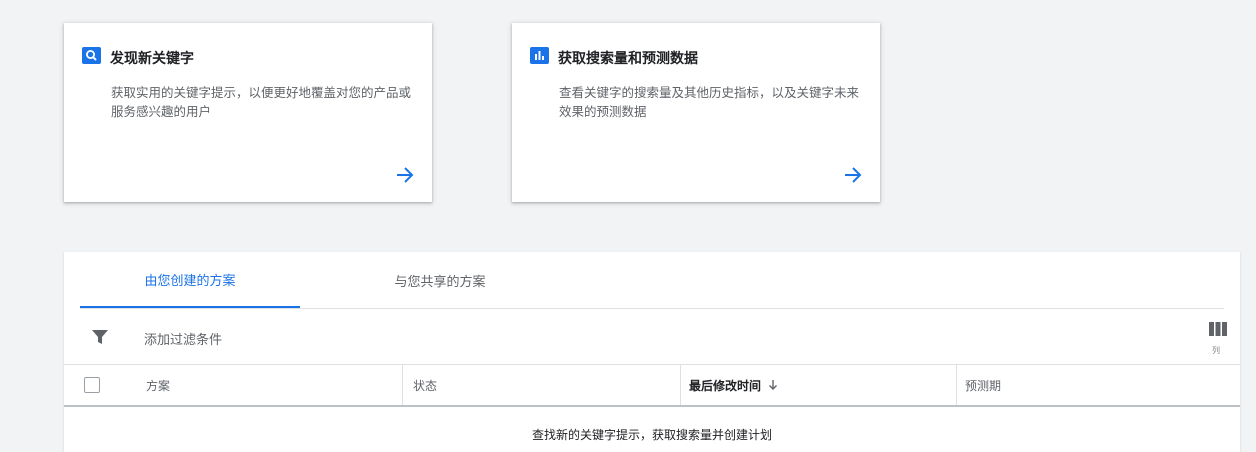 The height and width of the screenshot is (452, 1256). What do you see at coordinates (190, 280) in the screenshot?
I see `tab-created-by-you: 由您创建的方案` at bounding box center [190, 280].